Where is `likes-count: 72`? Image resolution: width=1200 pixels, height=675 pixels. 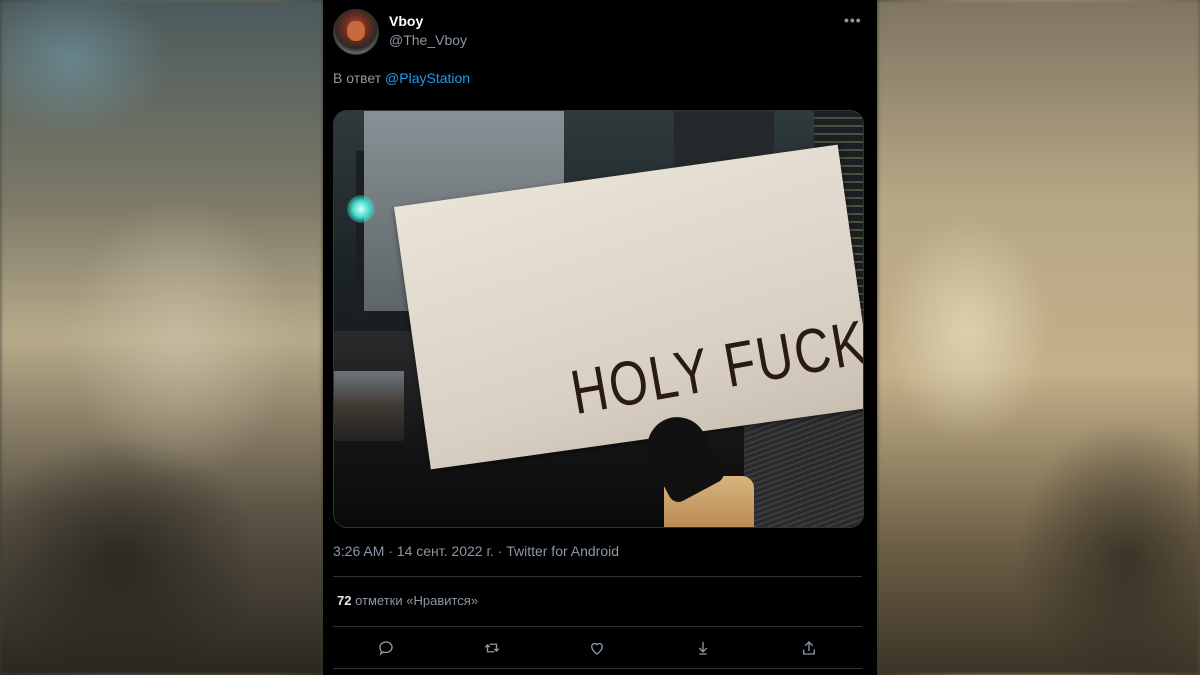 likes-count: 72 is located at coordinates (344, 600).